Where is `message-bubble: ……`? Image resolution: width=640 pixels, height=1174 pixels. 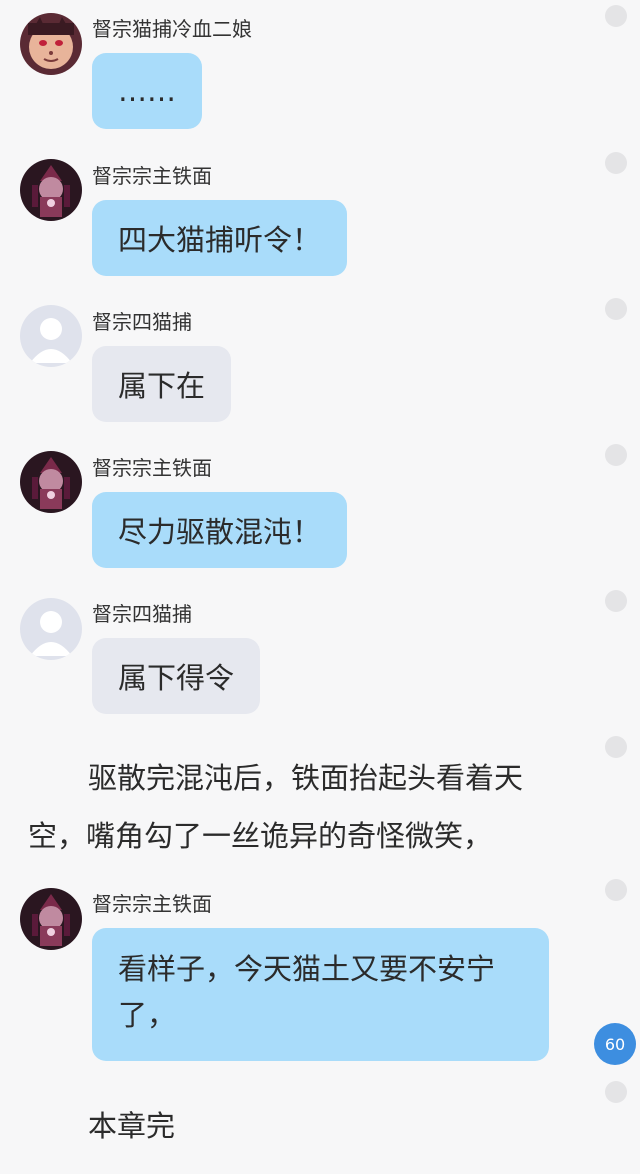 message-bubble: …… is located at coordinates (147, 91).